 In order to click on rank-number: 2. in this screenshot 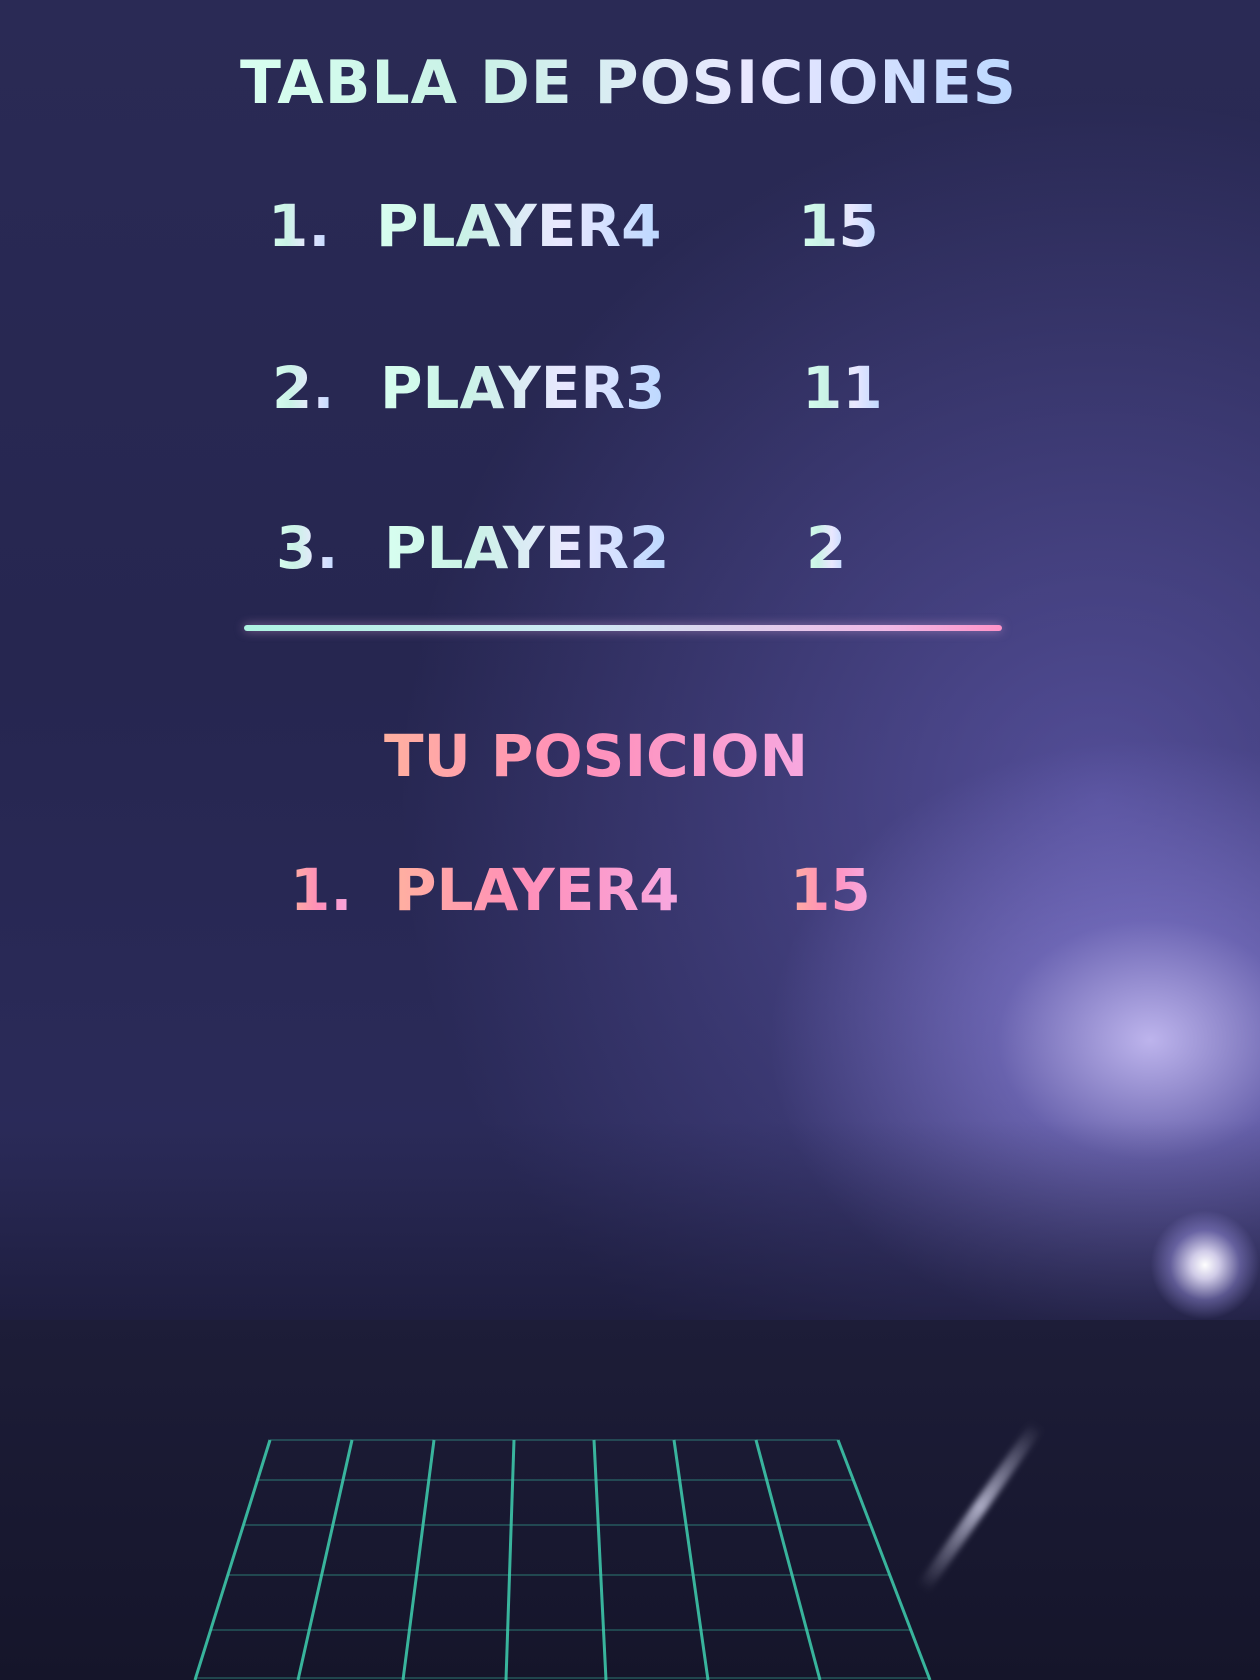, I will do `click(303, 388)`.